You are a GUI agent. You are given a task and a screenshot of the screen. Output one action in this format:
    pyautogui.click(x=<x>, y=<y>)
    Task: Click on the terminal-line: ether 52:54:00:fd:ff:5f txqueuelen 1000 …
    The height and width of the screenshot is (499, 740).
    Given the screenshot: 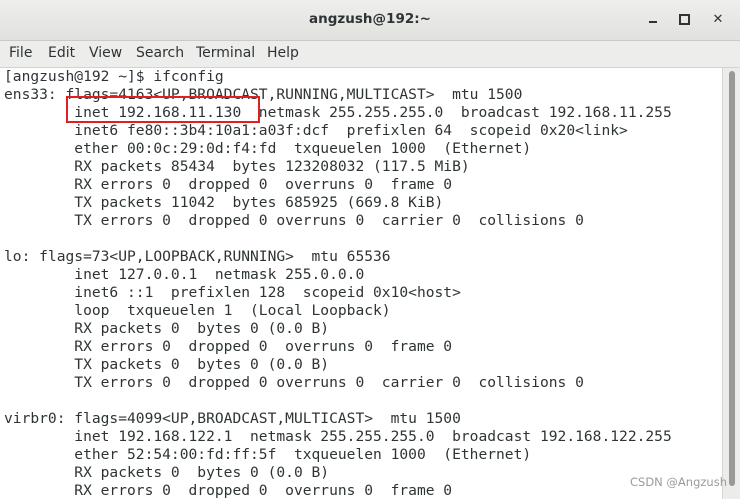 What is the action you would take?
    pyautogui.click(x=268, y=454)
    